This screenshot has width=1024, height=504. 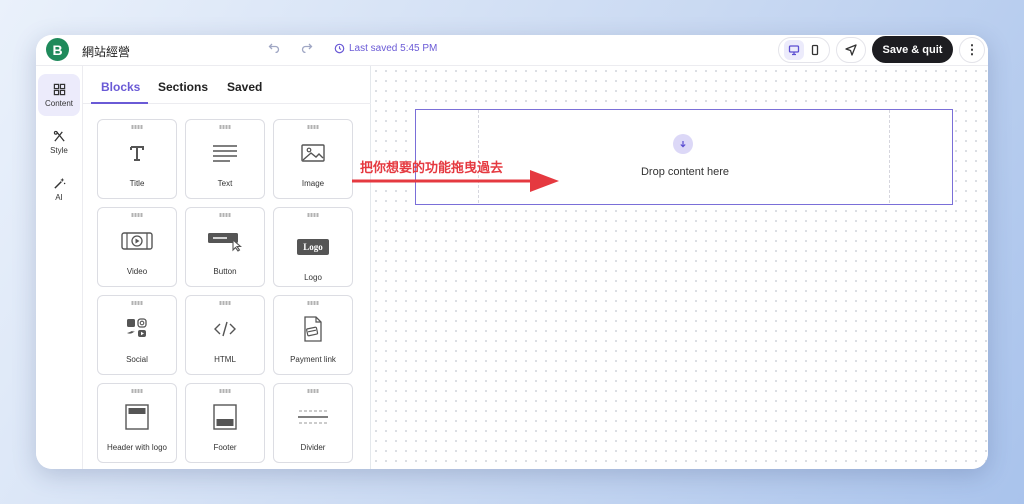 What do you see at coordinates (307, 48) in the screenshot?
I see `redo-icon` at bounding box center [307, 48].